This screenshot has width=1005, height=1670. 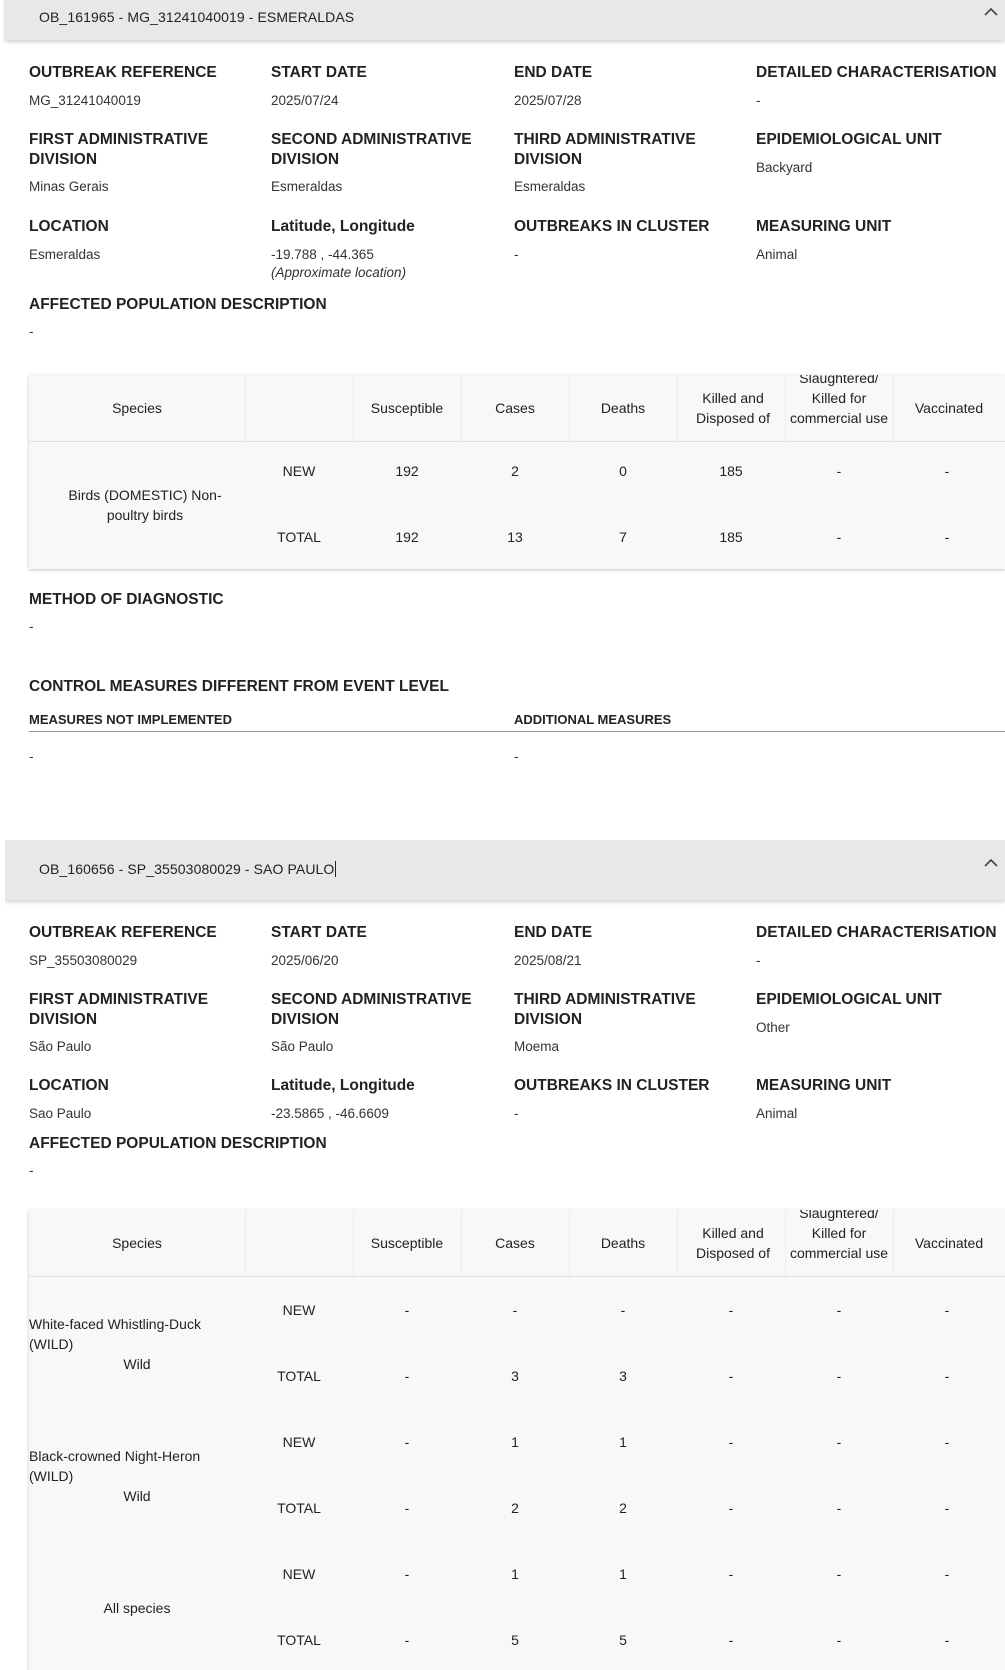 What do you see at coordinates (553, 72) in the screenshot?
I see `field-label: END DATE` at bounding box center [553, 72].